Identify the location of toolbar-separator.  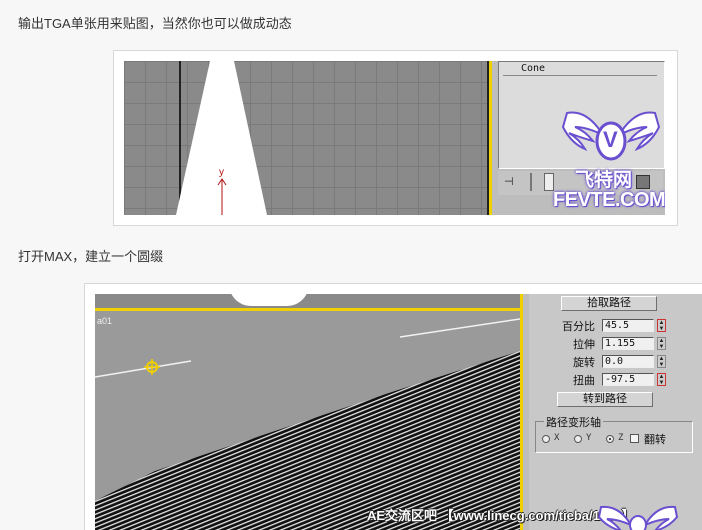
(531, 182).